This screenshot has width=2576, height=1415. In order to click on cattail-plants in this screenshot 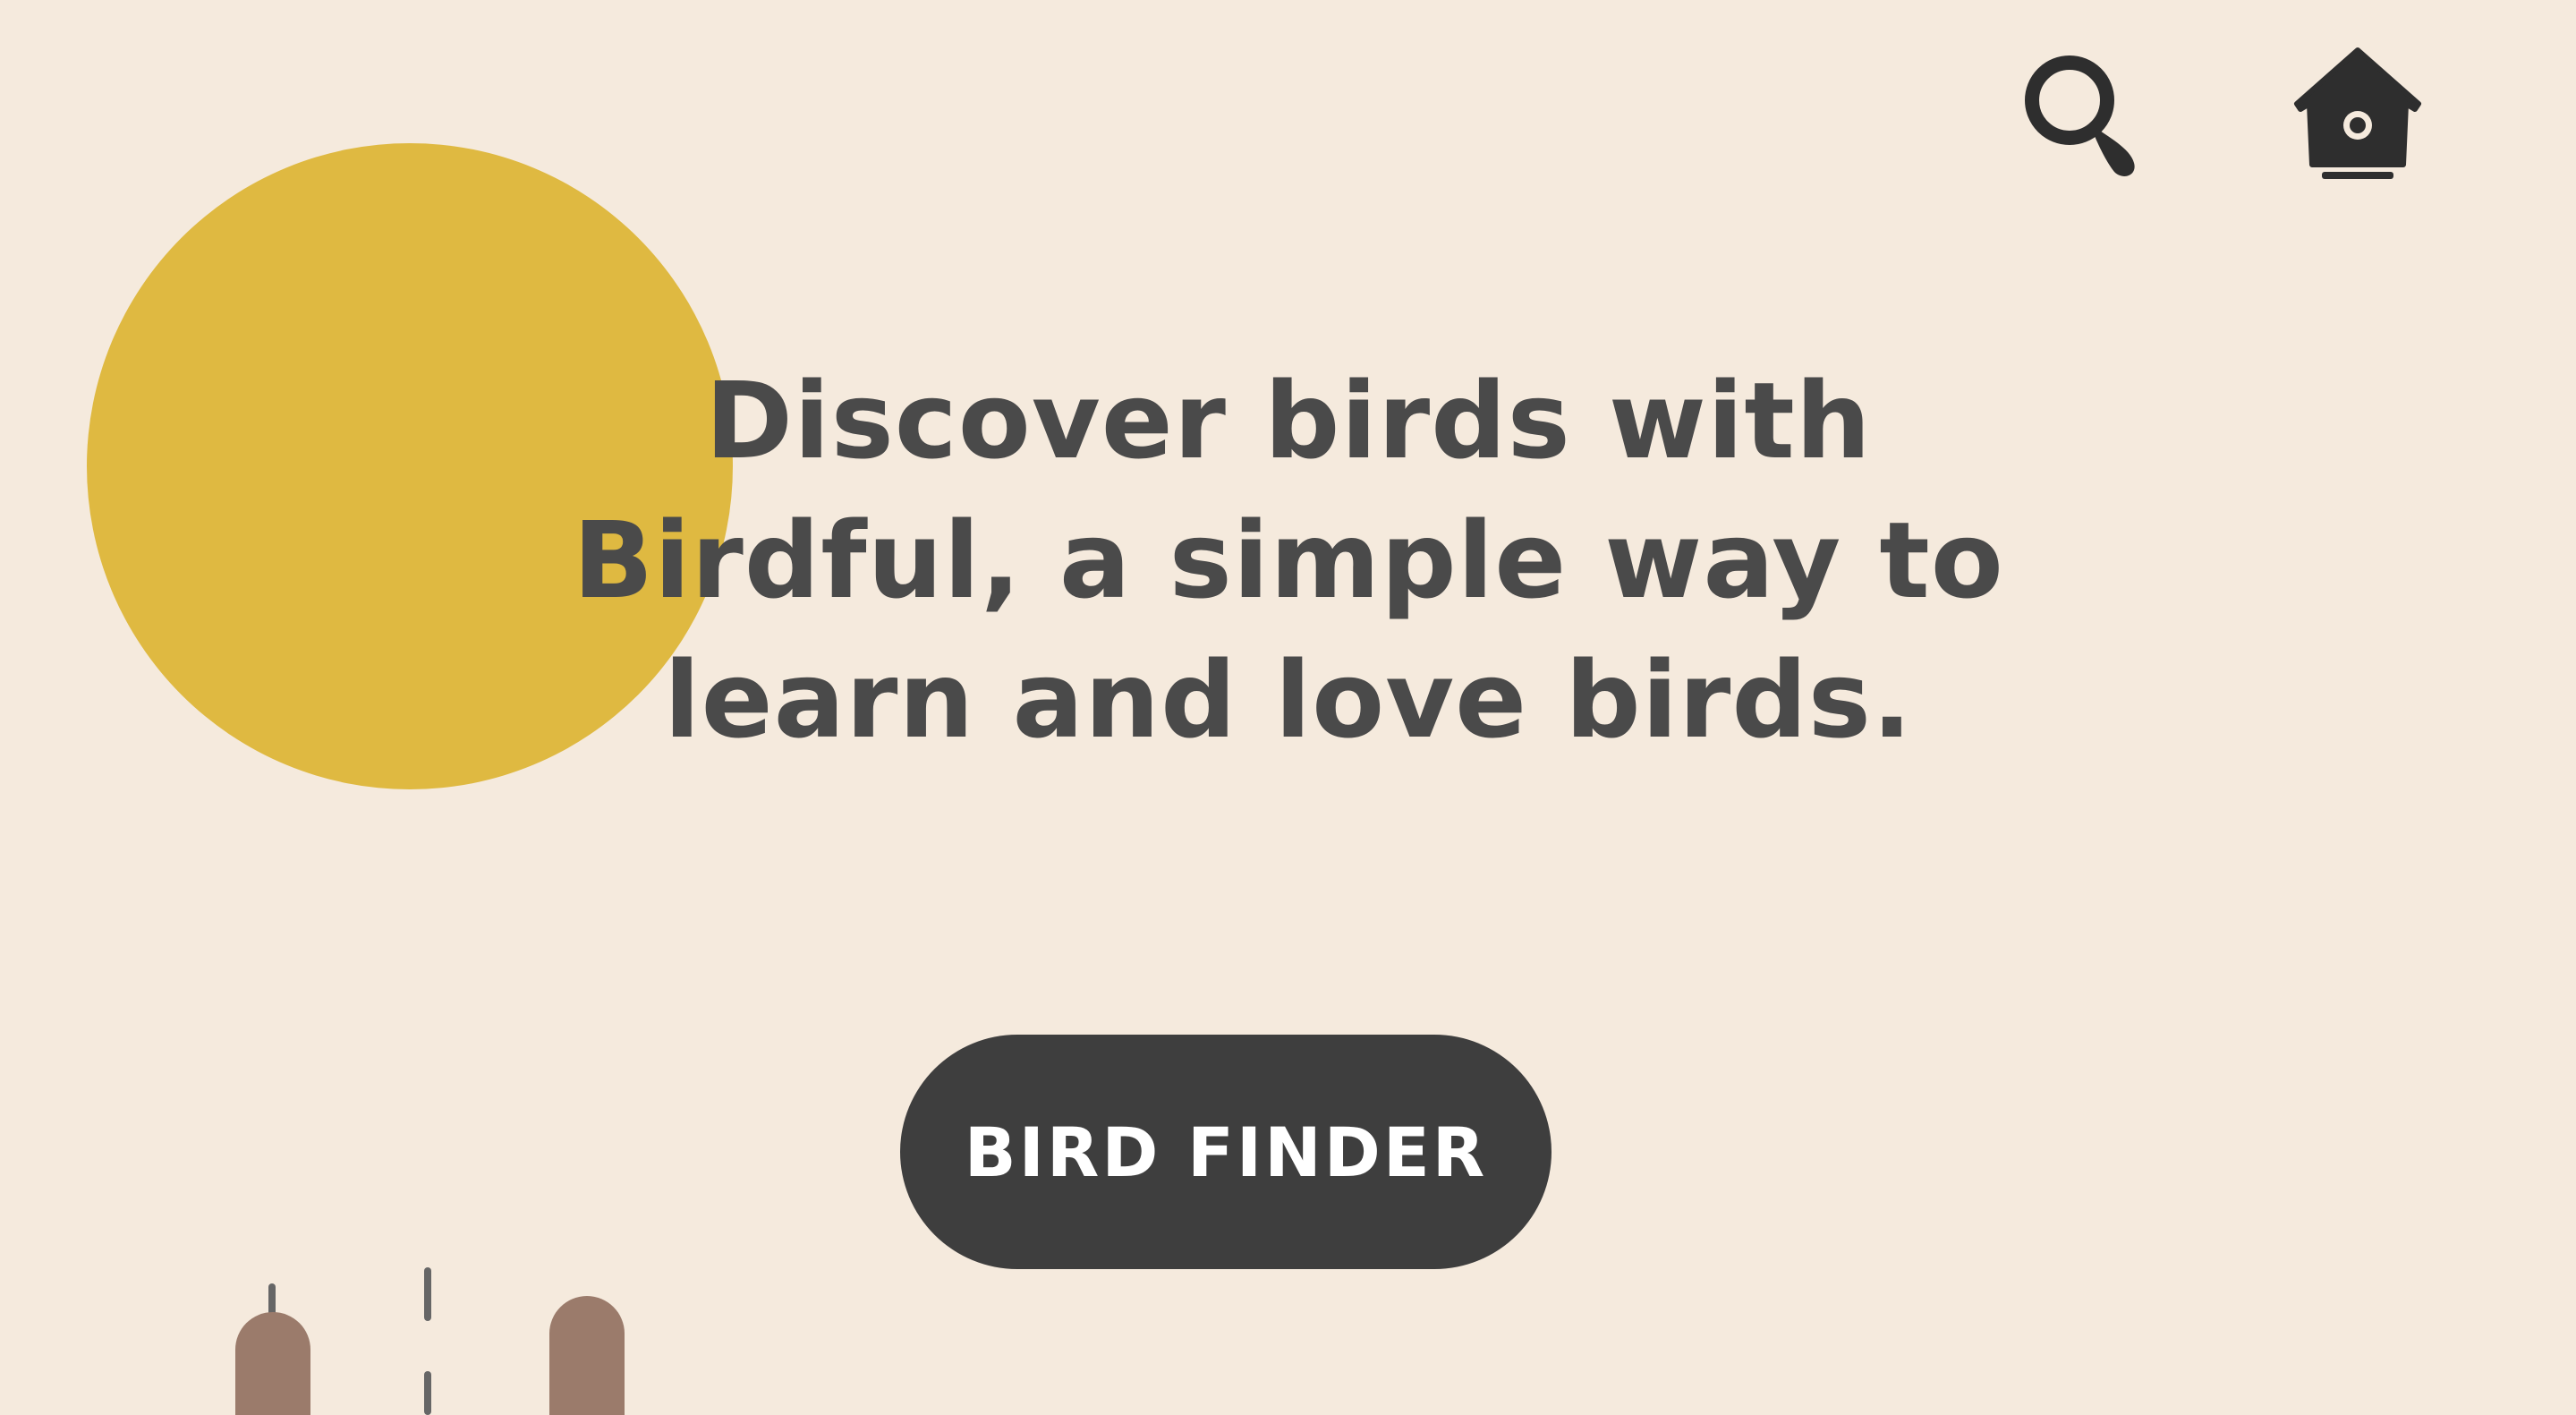, I will do `click(430, 1341)`.